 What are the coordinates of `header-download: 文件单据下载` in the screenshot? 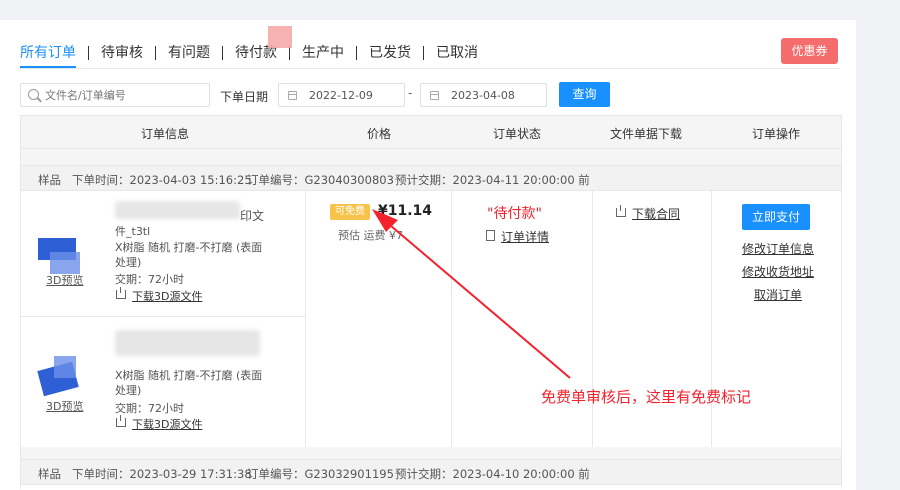 It's located at (646, 134).